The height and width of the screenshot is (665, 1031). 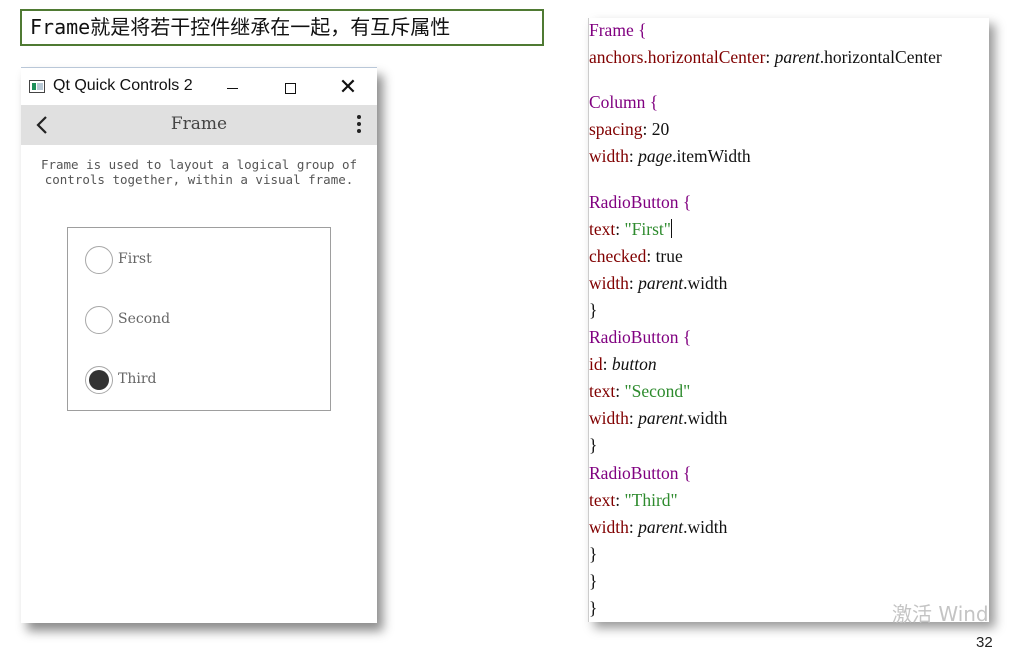 I want to click on maximize-icon, so click(x=290, y=88).